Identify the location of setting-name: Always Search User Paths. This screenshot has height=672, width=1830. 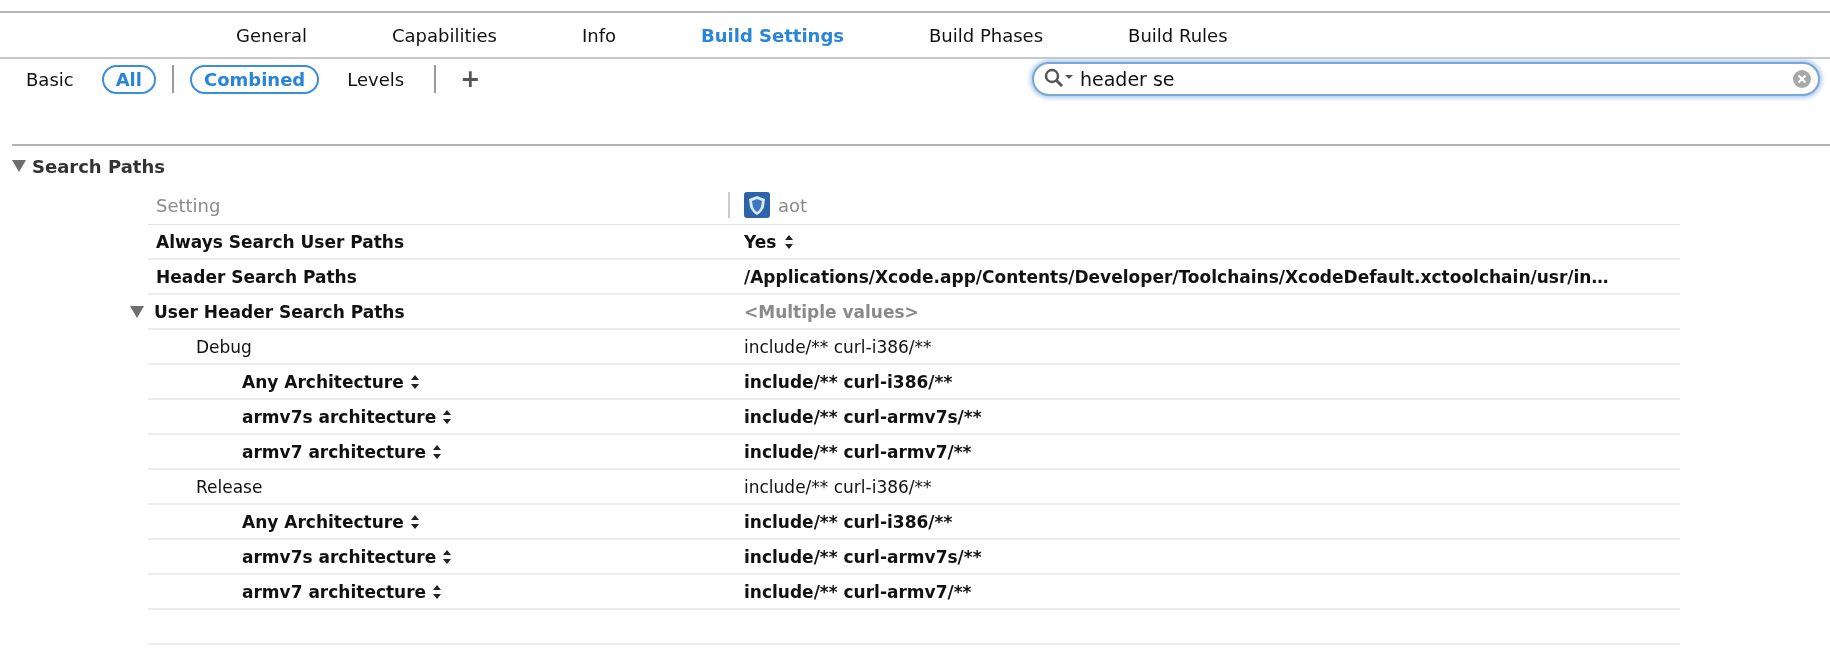
(280, 241).